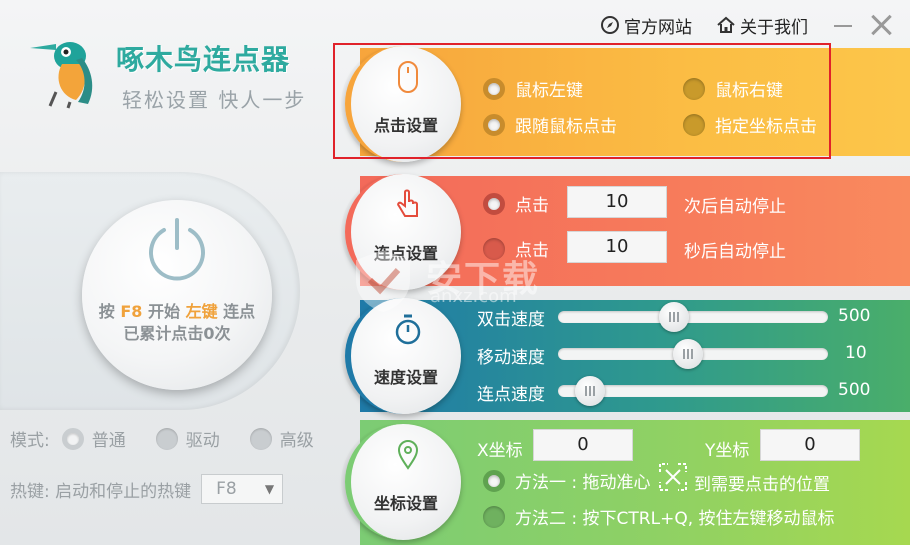 The width and height of the screenshot is (910, 545). I want to click on minimize-button, so click(843, 25).